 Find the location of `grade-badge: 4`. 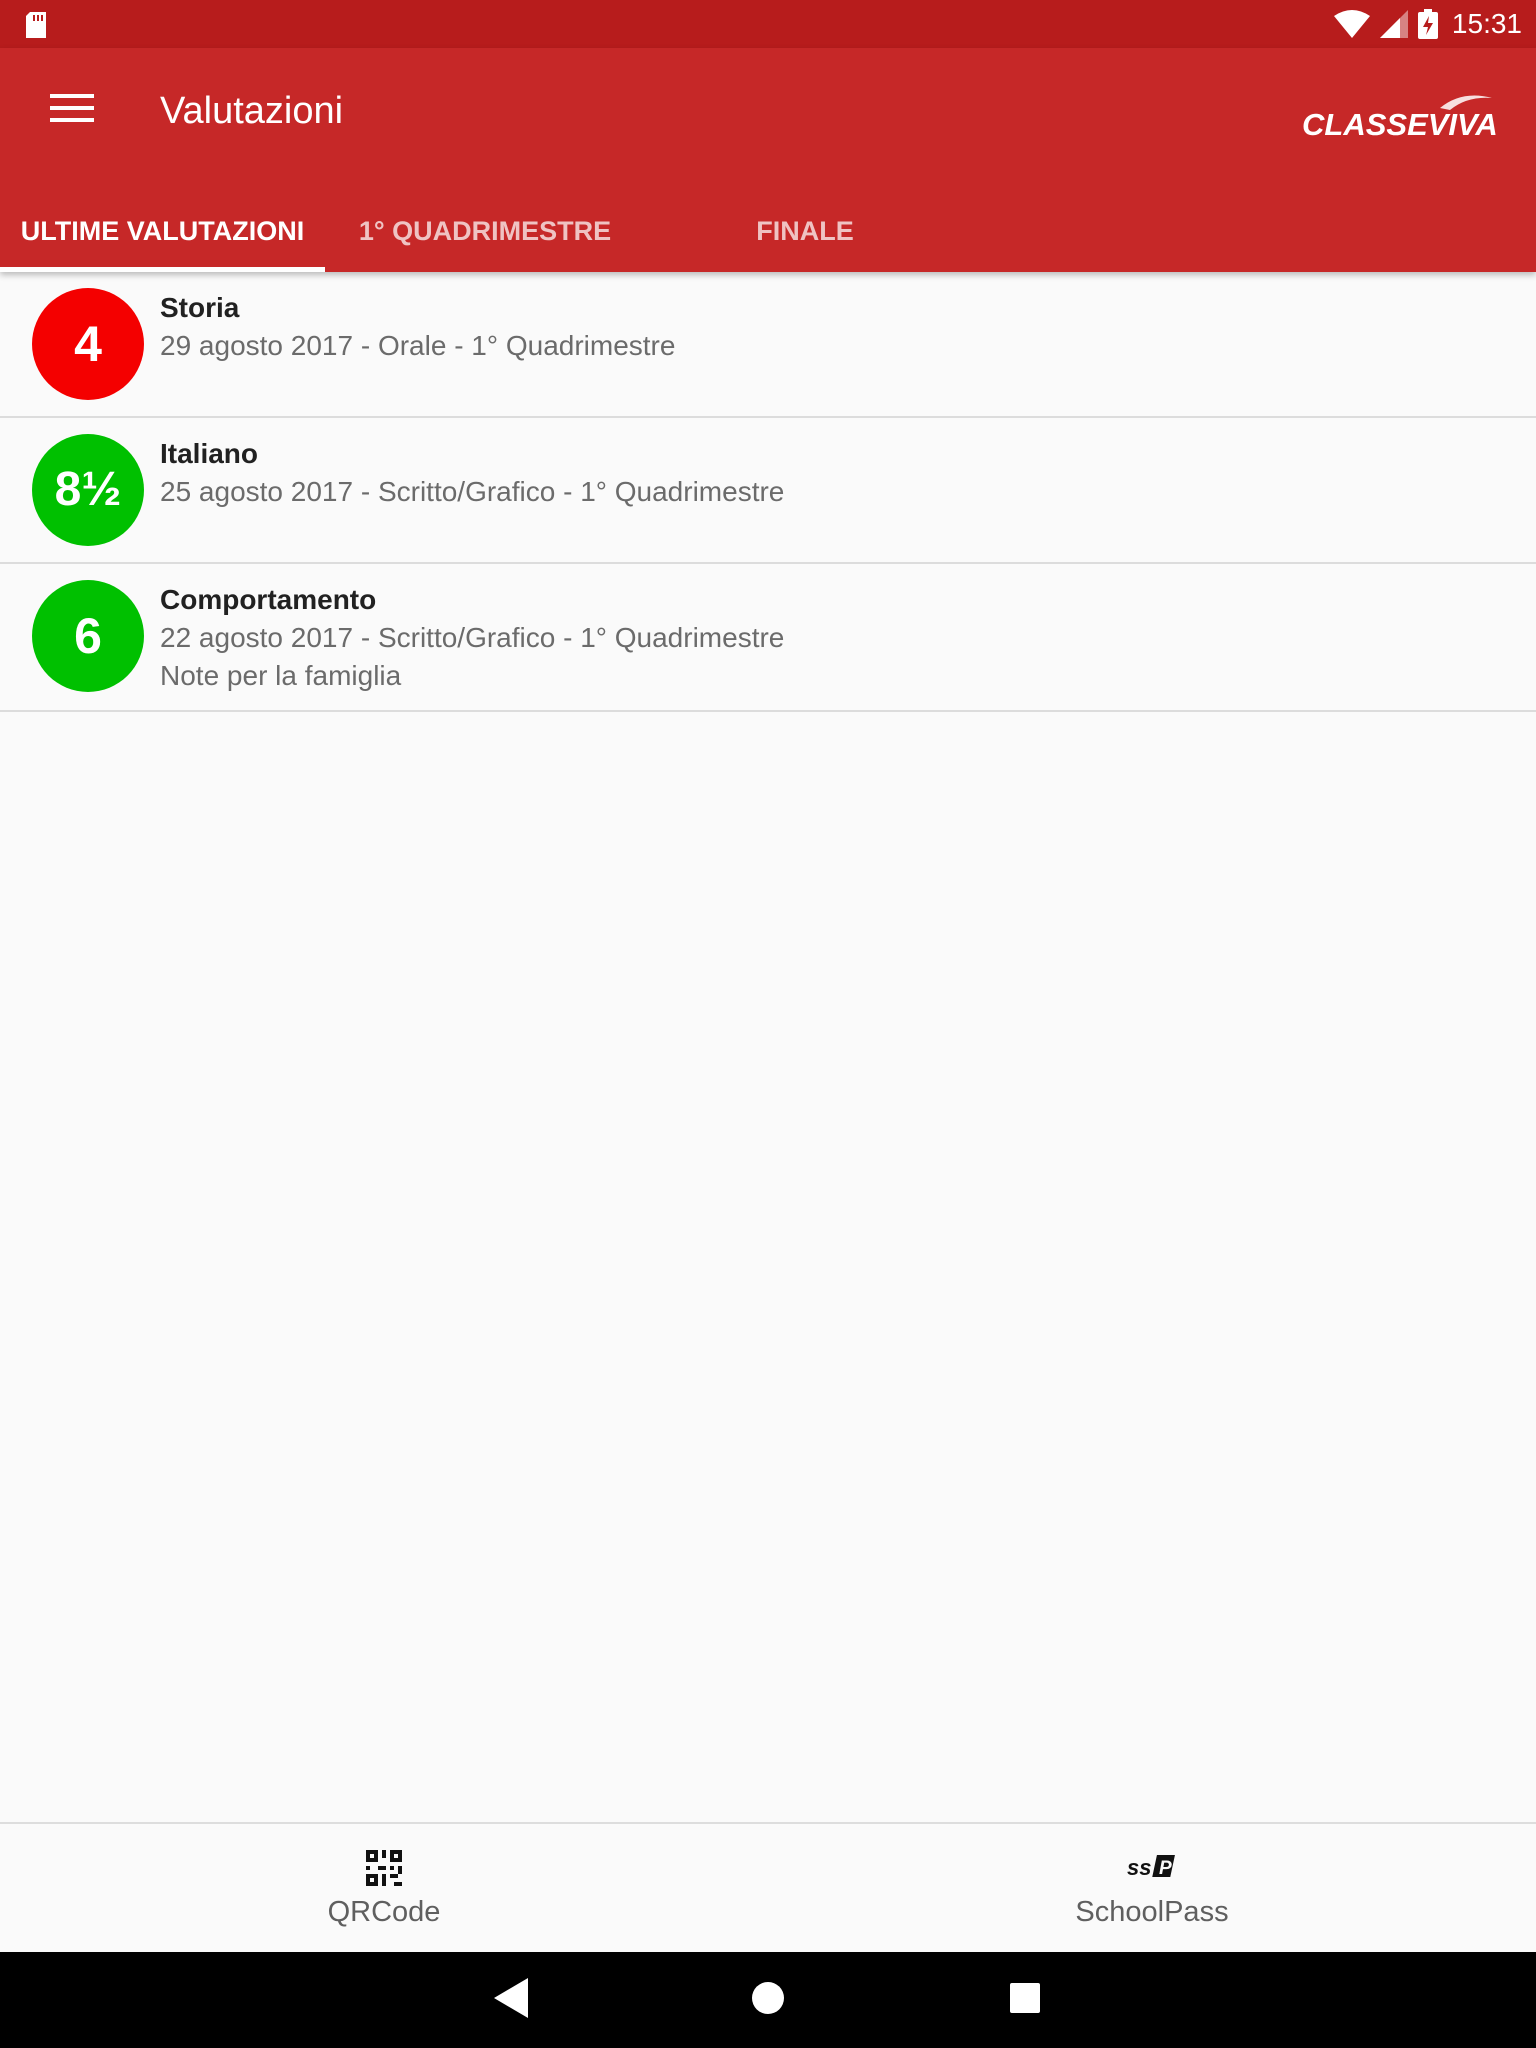

grade-badge: 4 is located at coordinates (88, 344).